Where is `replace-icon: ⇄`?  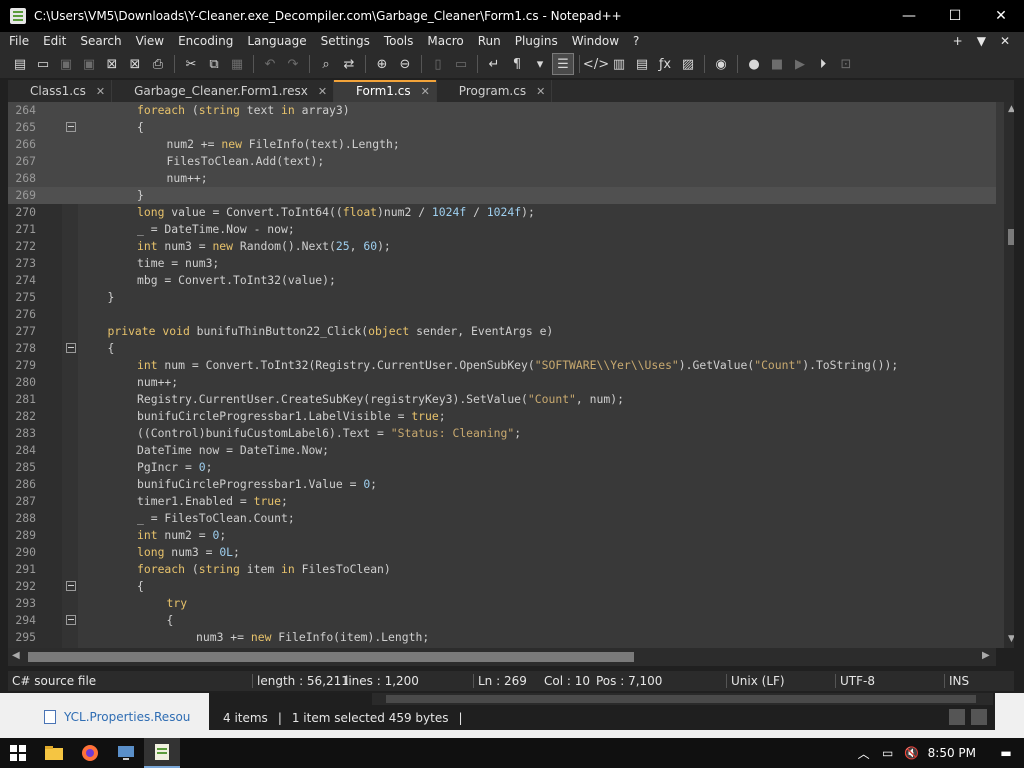 replace-icon: ⇄ is located at coordinates (349, 64).